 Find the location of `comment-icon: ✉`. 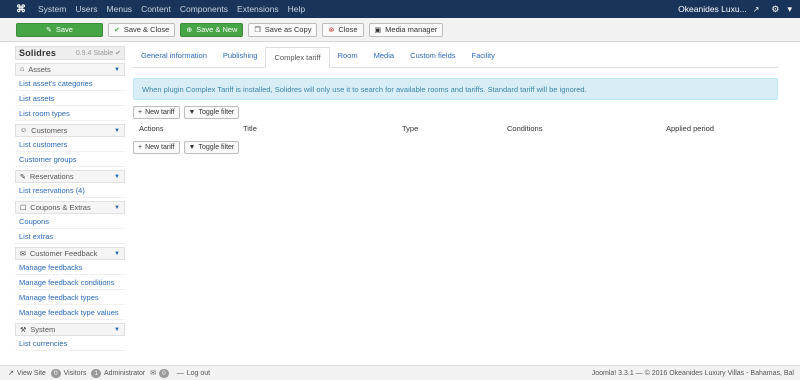

comment-icon: ✉ is located at coordinates (23, 254).